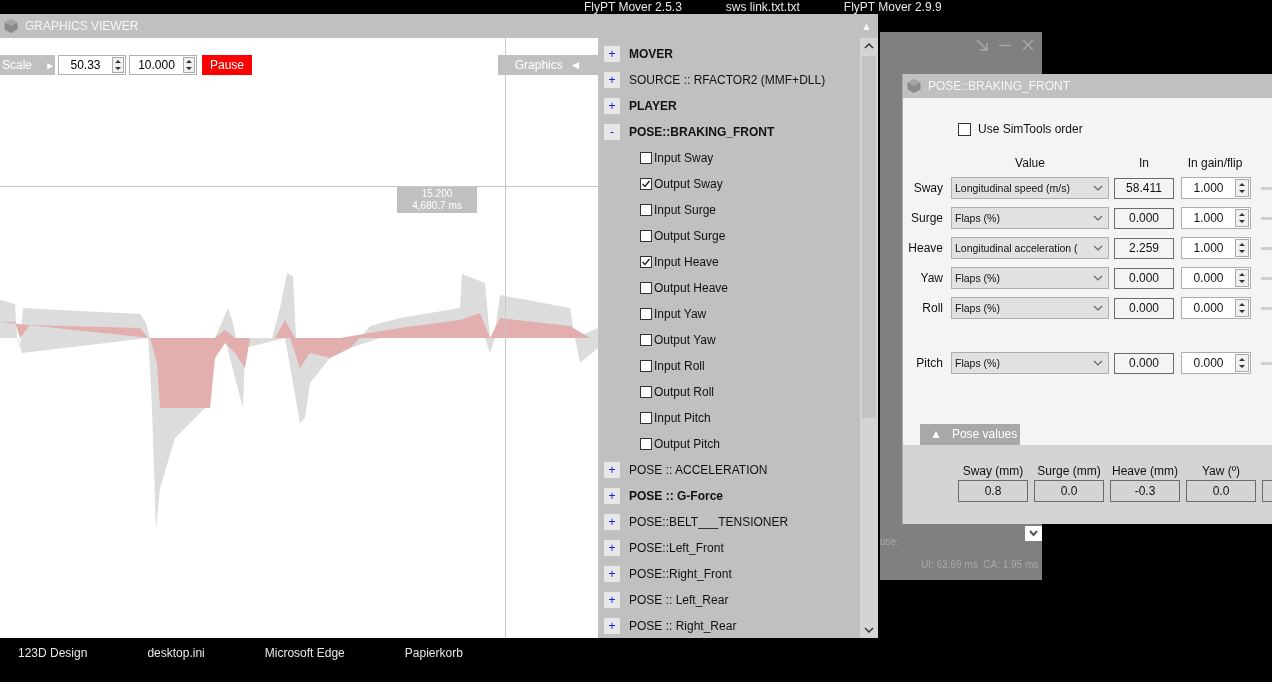 The height and width of the screenshot is (682, 1272). Describe the element at coordinates (709, 522) in the screenshot. I see `tree-item: POSE::BELT___TENSIONER` at that location.